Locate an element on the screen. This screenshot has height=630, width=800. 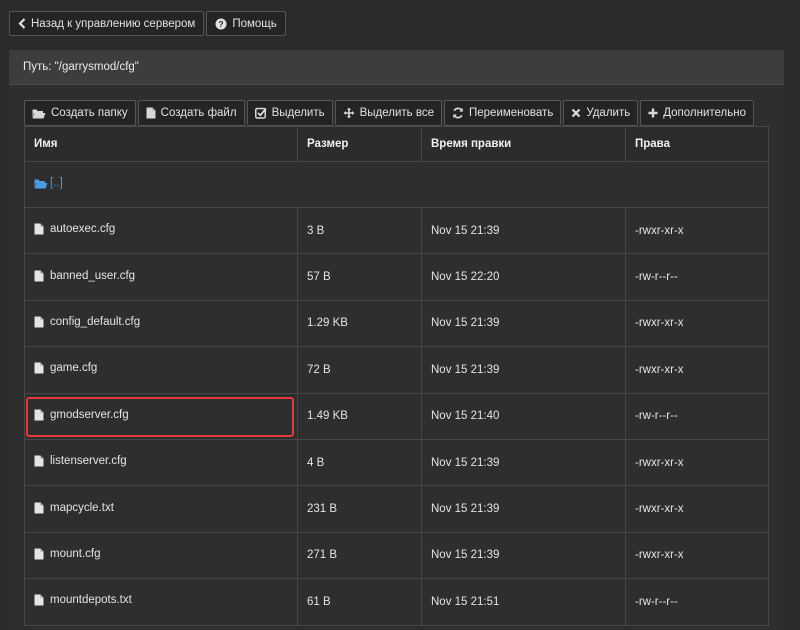
table-header-row: Имя Размер Время правки Права is located at coordinates (396, 144).